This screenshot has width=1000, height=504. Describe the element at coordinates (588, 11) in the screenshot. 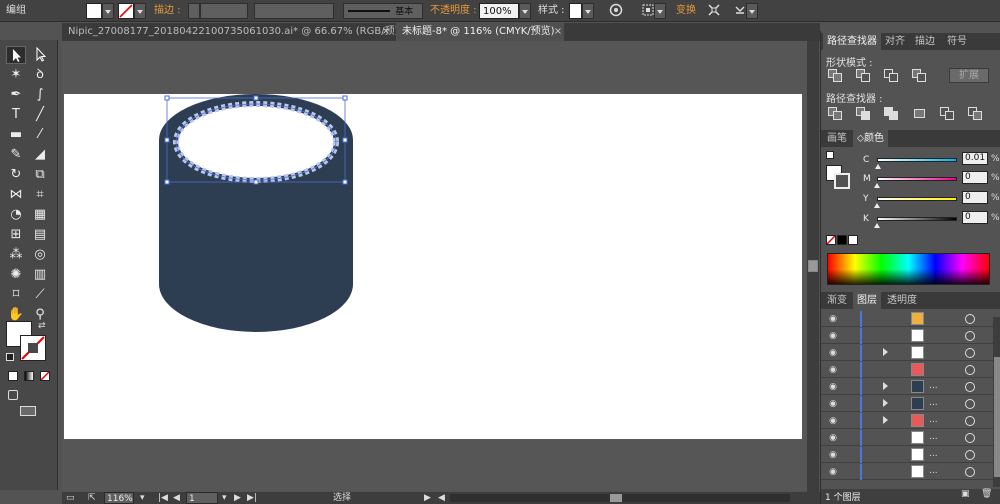

I see `style-dropdown` at that location.